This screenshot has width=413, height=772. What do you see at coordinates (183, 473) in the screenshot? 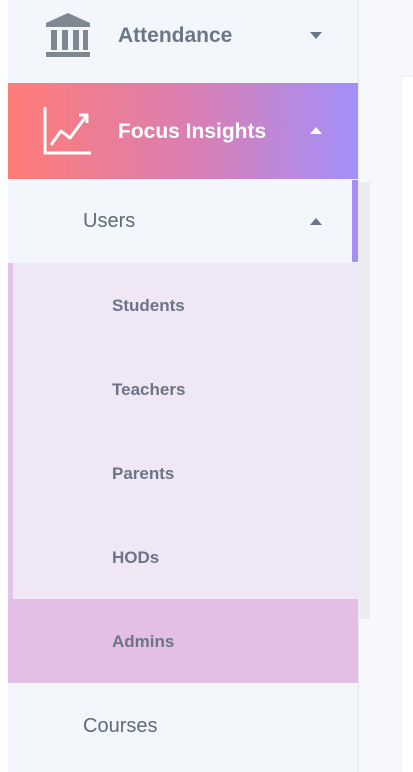
I see `submenu-item-parents: Parents` at bounding box center [183, 473].